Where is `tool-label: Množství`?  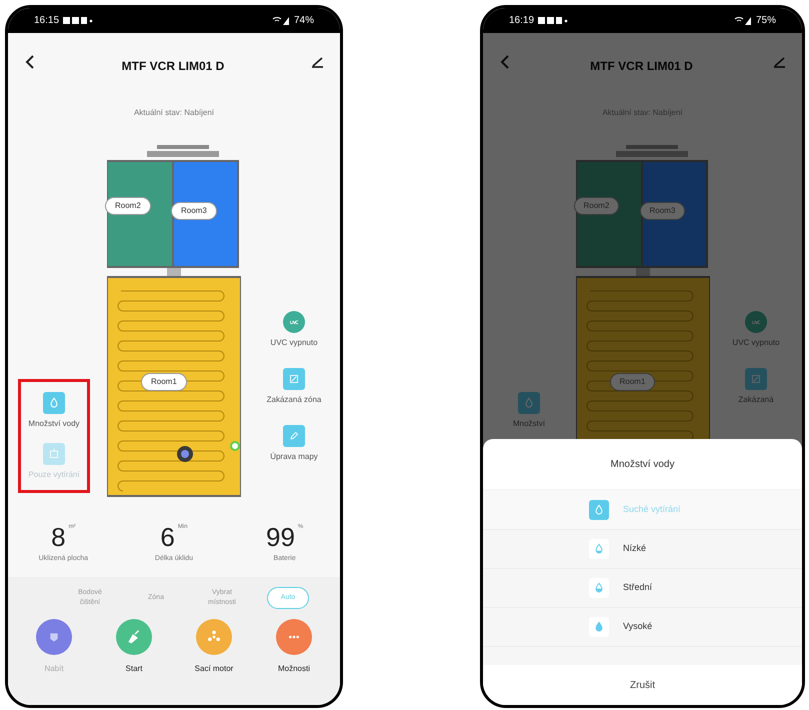
tool-label: Množství is located at coordinates (528, 423).